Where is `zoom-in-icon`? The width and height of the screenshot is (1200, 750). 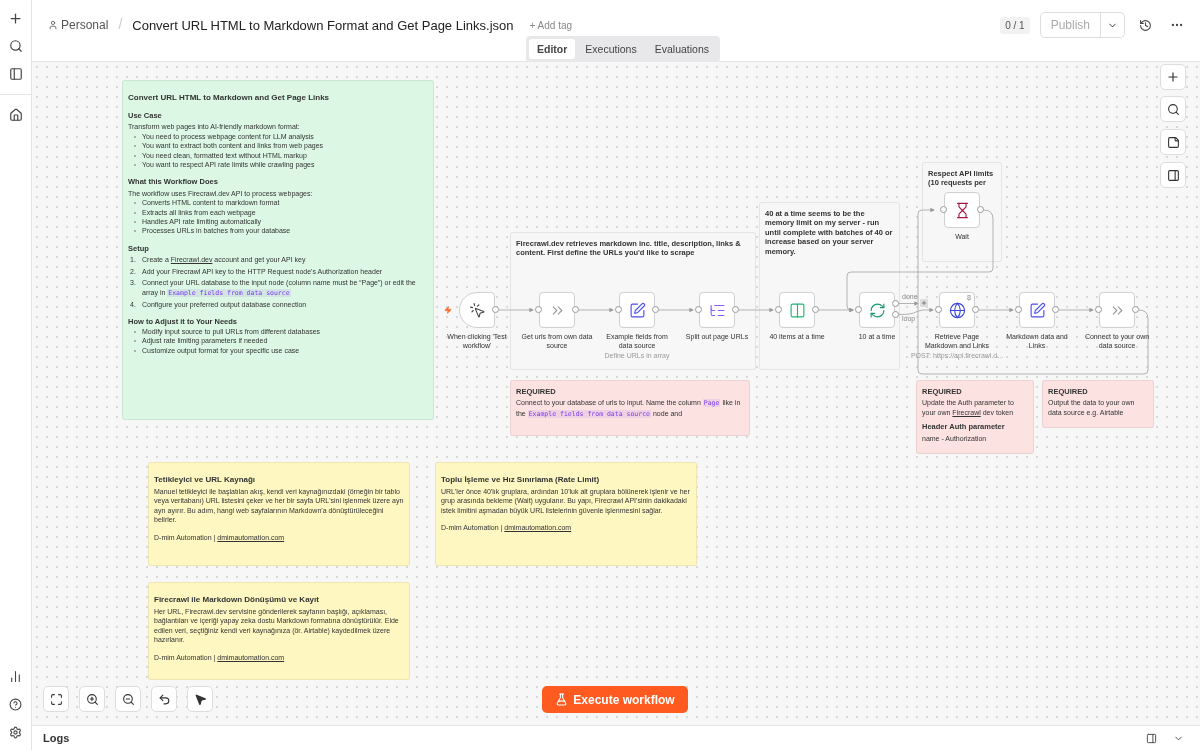
zoom-in-icon is located at coordinates (92, 699).